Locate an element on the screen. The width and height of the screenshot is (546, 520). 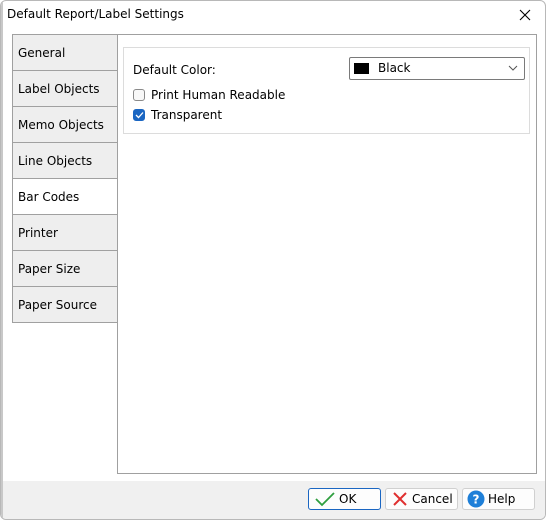
tab-label: General is located at coordinates (42, 53).